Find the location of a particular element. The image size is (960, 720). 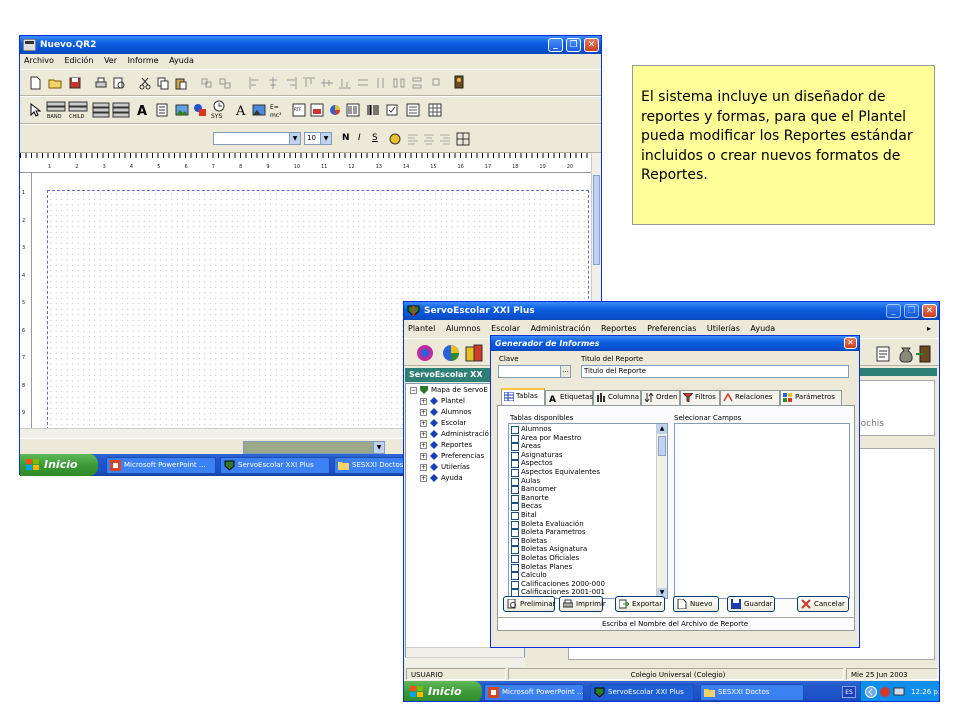

table-list-item: Aspectos is located at coordinates (583, 463).